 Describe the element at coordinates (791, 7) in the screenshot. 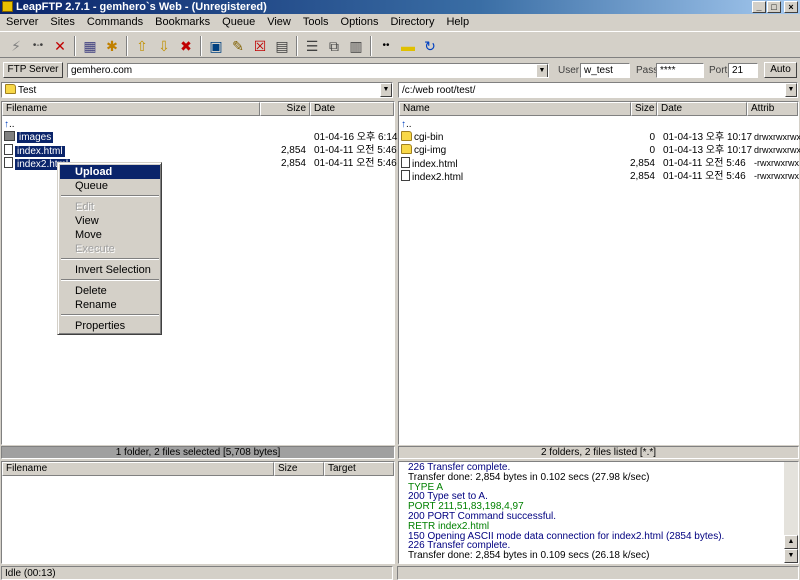

I see `close-button: ×` at that location.